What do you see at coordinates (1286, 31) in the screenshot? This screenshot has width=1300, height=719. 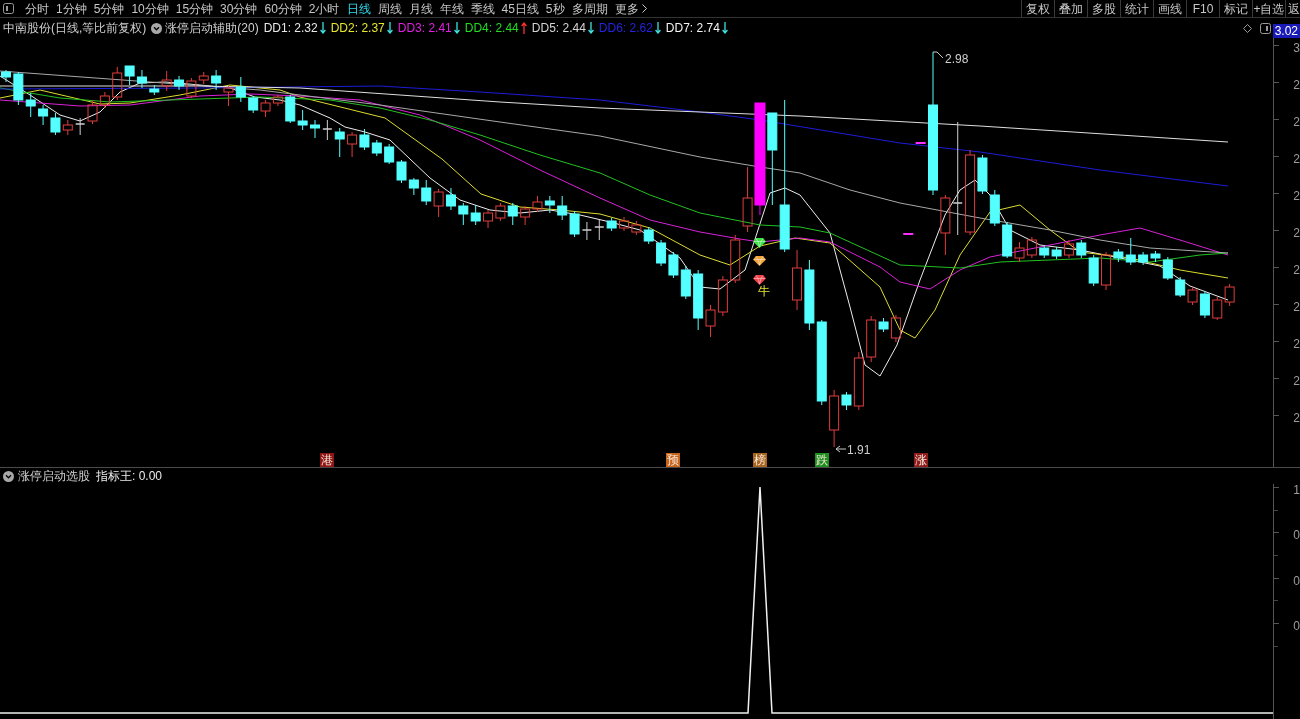 I see `price-label: 3.02` at bounding box center [1286, 31].